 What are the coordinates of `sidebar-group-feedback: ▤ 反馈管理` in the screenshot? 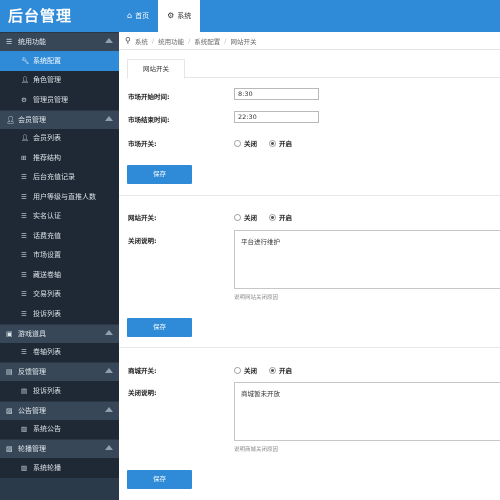 It's located at (59, 371).